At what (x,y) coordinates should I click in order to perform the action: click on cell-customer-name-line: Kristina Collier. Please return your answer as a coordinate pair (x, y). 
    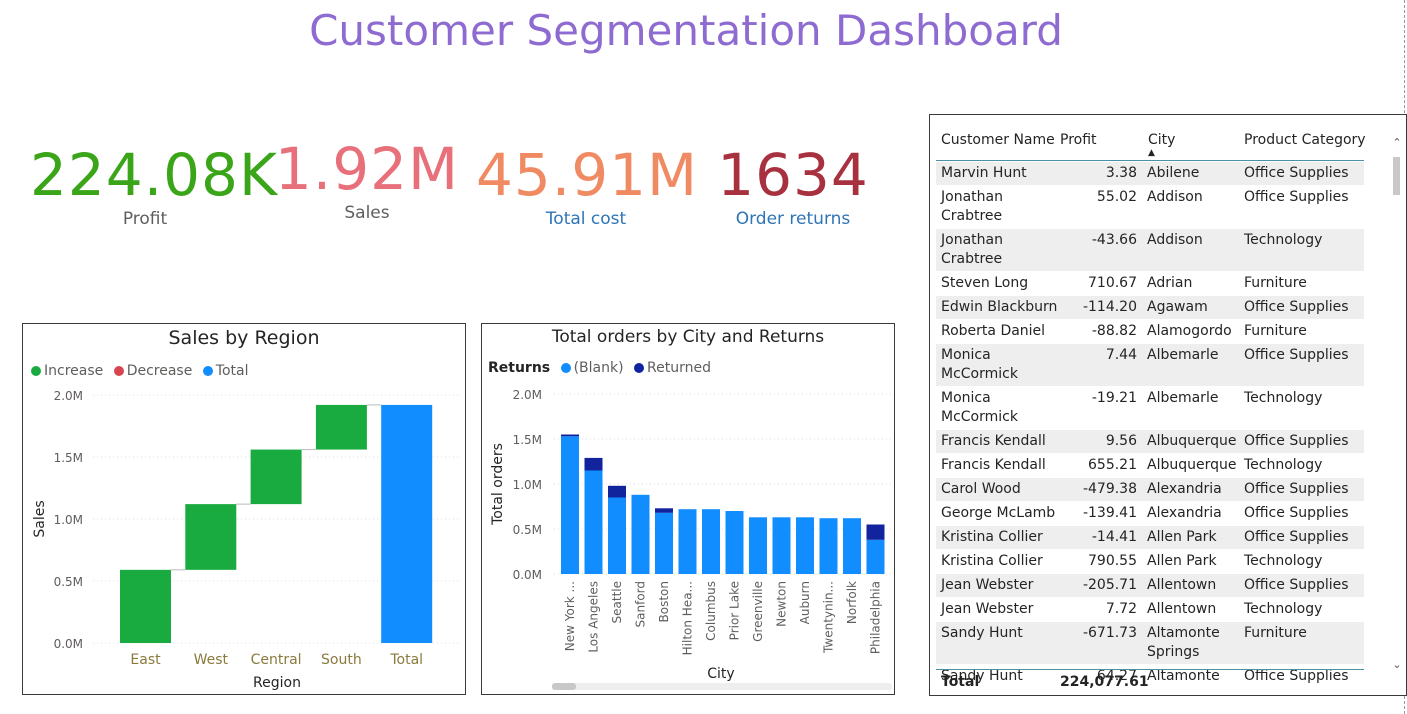
    Looking at the image, I should click on (992, 537).